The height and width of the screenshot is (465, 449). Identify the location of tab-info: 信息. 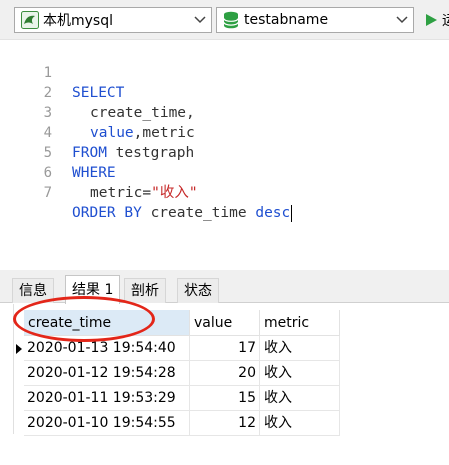
(33, 290).